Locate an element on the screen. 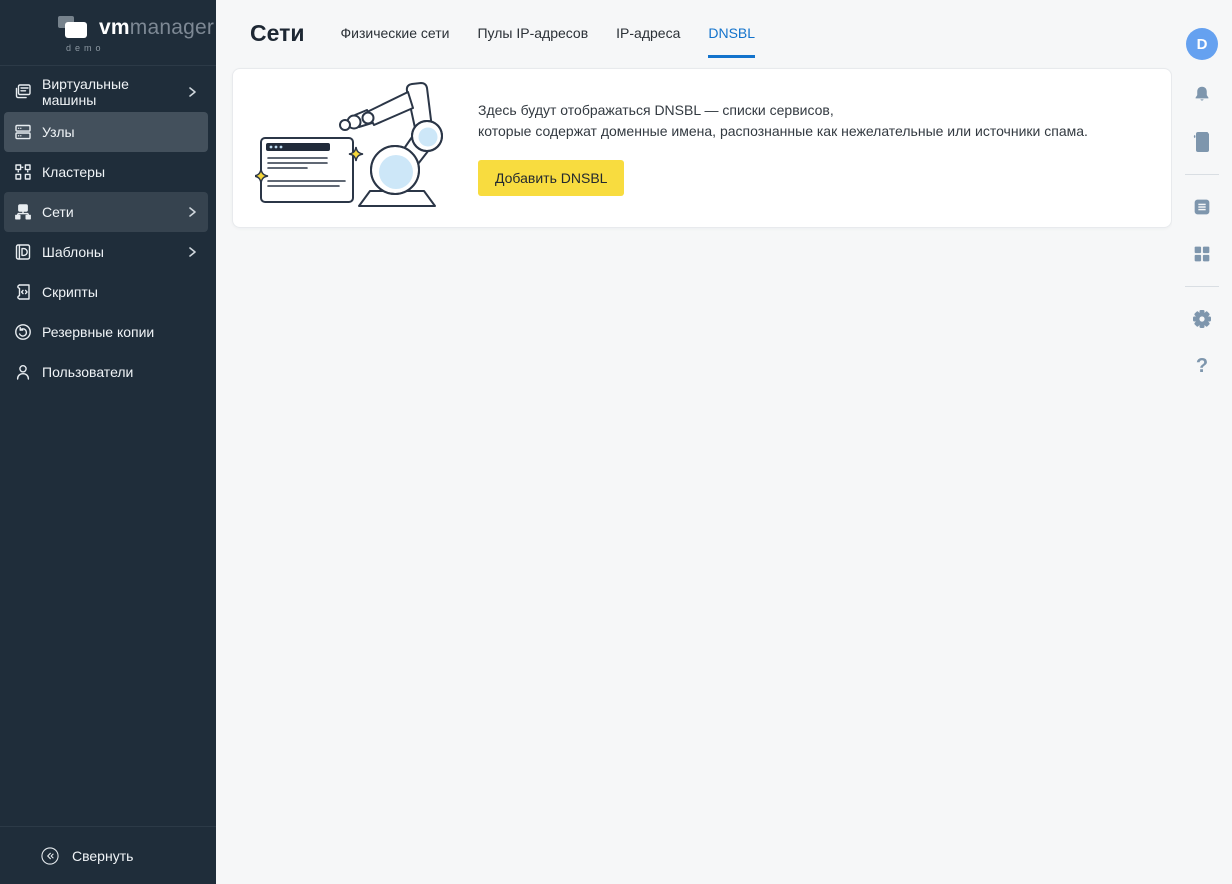  collapse-icon is located at coordinates (50, 856).